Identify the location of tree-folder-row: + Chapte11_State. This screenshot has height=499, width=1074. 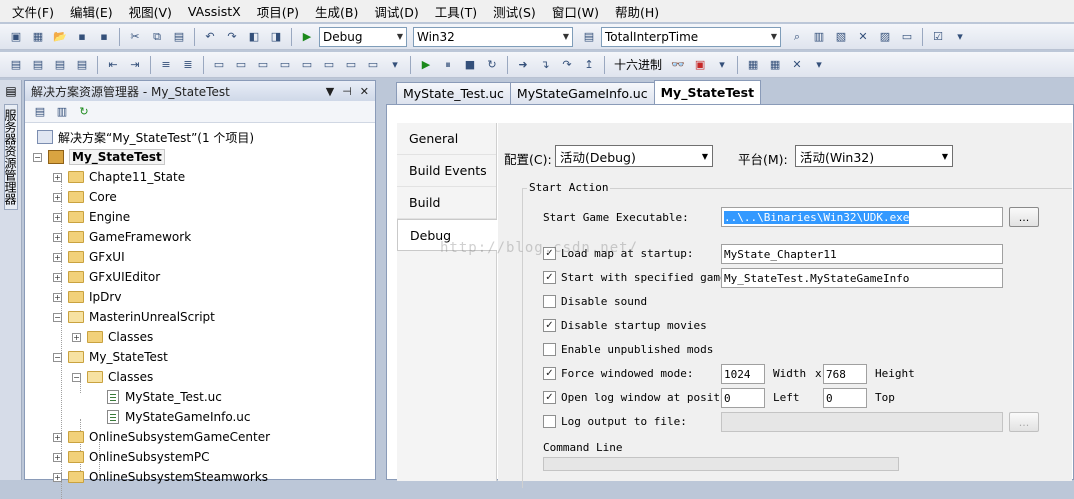
(200, 177).